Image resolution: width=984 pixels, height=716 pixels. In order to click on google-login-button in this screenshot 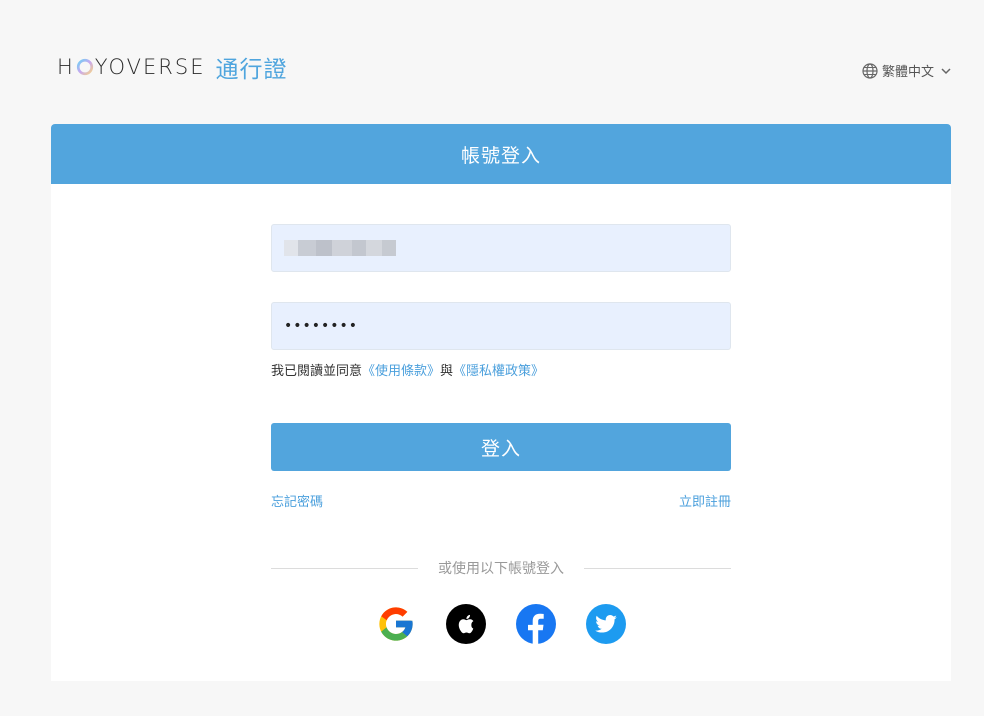, I will do `click(396, 624)`.